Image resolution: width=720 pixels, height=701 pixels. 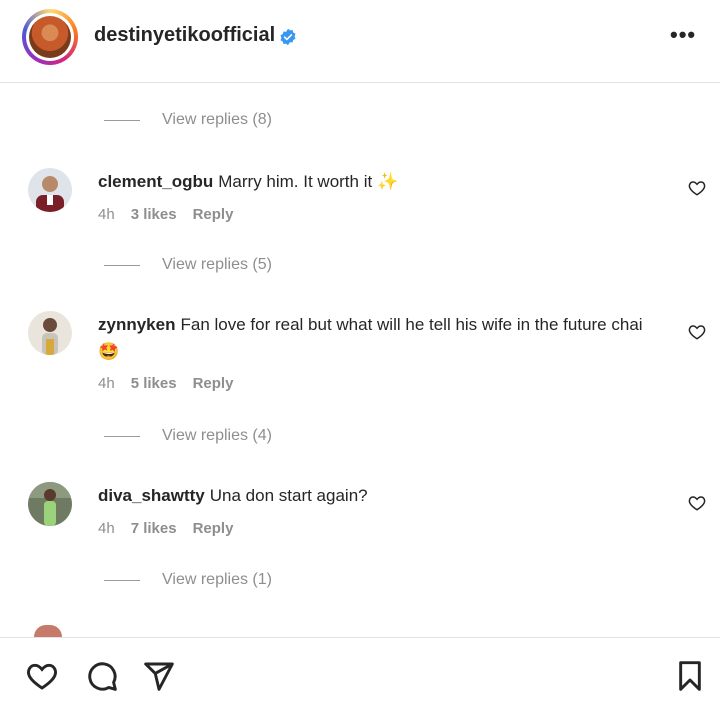 I want to click on comment-likes: 7 likes, so click(x=154, y=528).